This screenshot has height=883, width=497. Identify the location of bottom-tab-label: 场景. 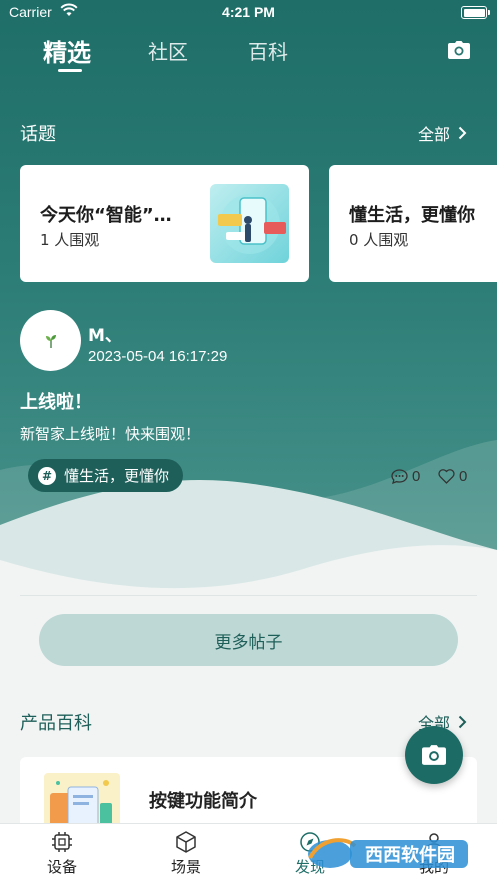
(185, 867).